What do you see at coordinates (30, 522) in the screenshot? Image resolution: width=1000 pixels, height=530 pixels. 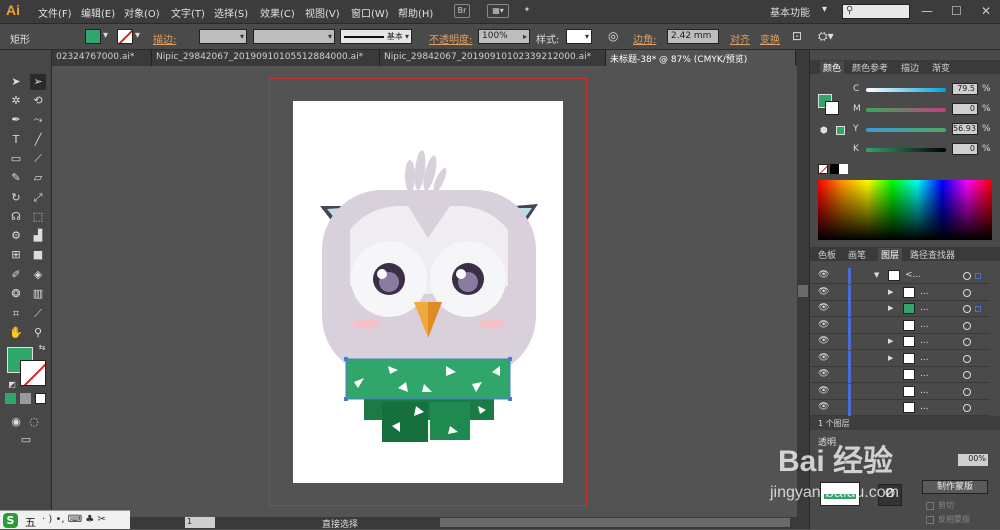 I see `ime-mode-label: 五` at bounding box center [30, 522].